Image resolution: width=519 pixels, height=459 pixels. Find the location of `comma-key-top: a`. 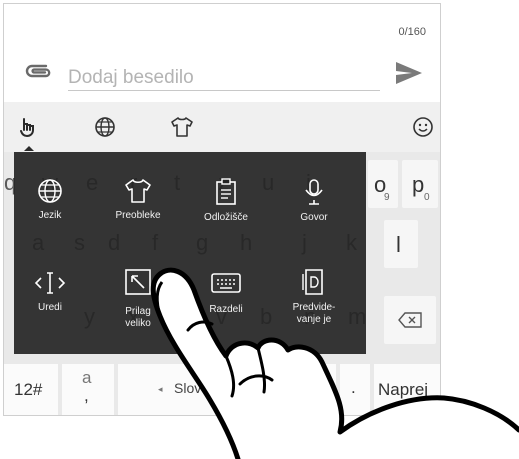

comma-key-top: a is located at coordinates (87, 377).